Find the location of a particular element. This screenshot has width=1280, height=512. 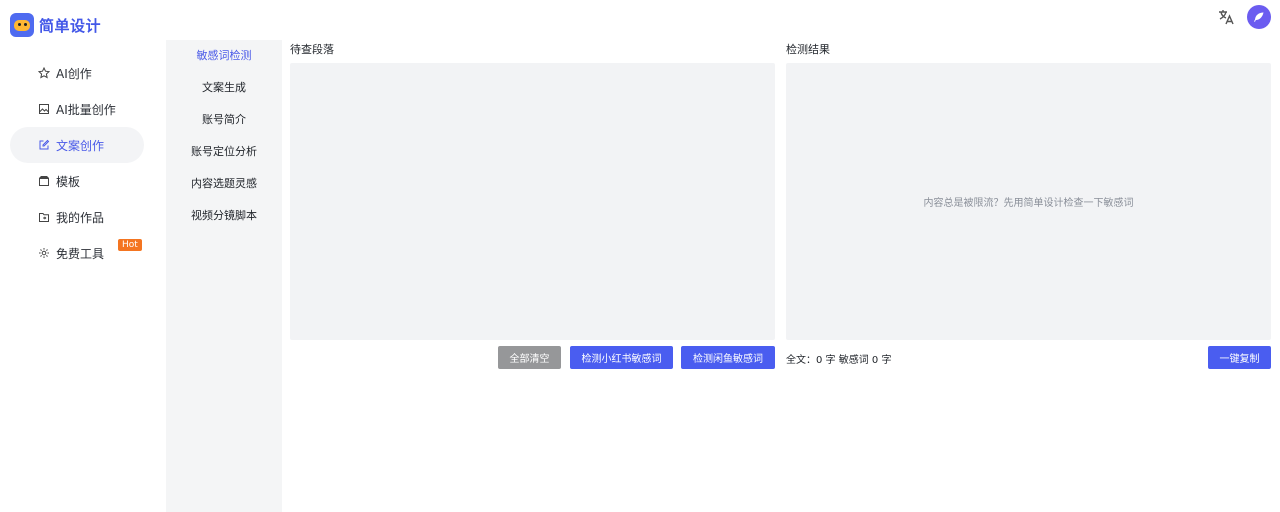

result-placeholder: 内容总是被限流？先用简单设计检查一下敏感词 is located at coordinates (1028, 203).